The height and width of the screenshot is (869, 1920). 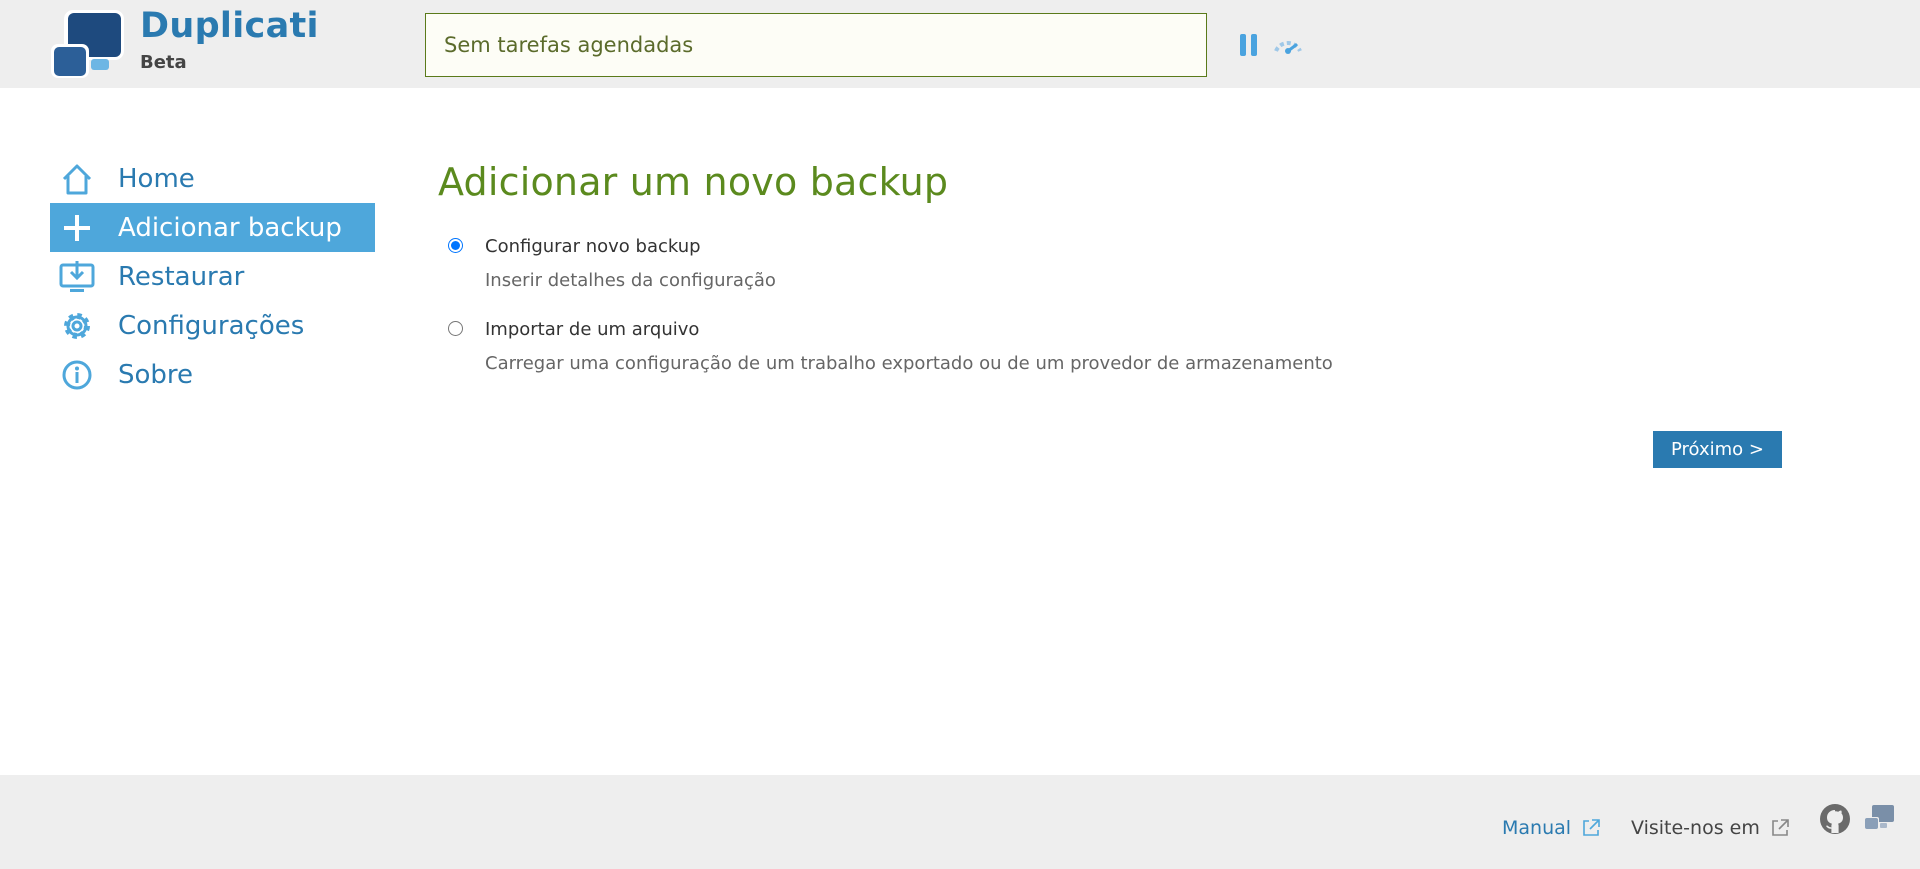 I want to click on duplicati-footer-icon, so click(x=1879, y=818).